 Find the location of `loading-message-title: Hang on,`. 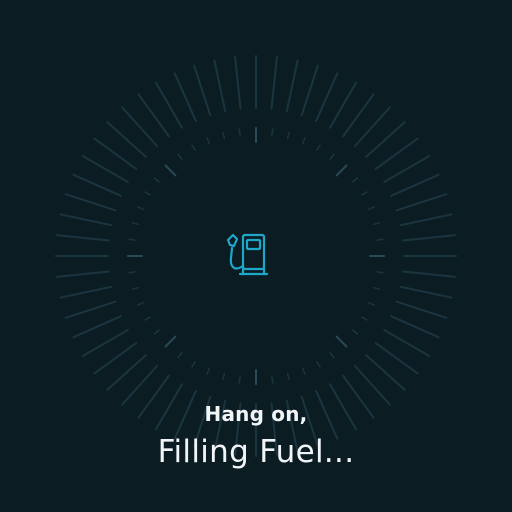

loading-message-title: Hang on, is located at coordinates (256, 414).